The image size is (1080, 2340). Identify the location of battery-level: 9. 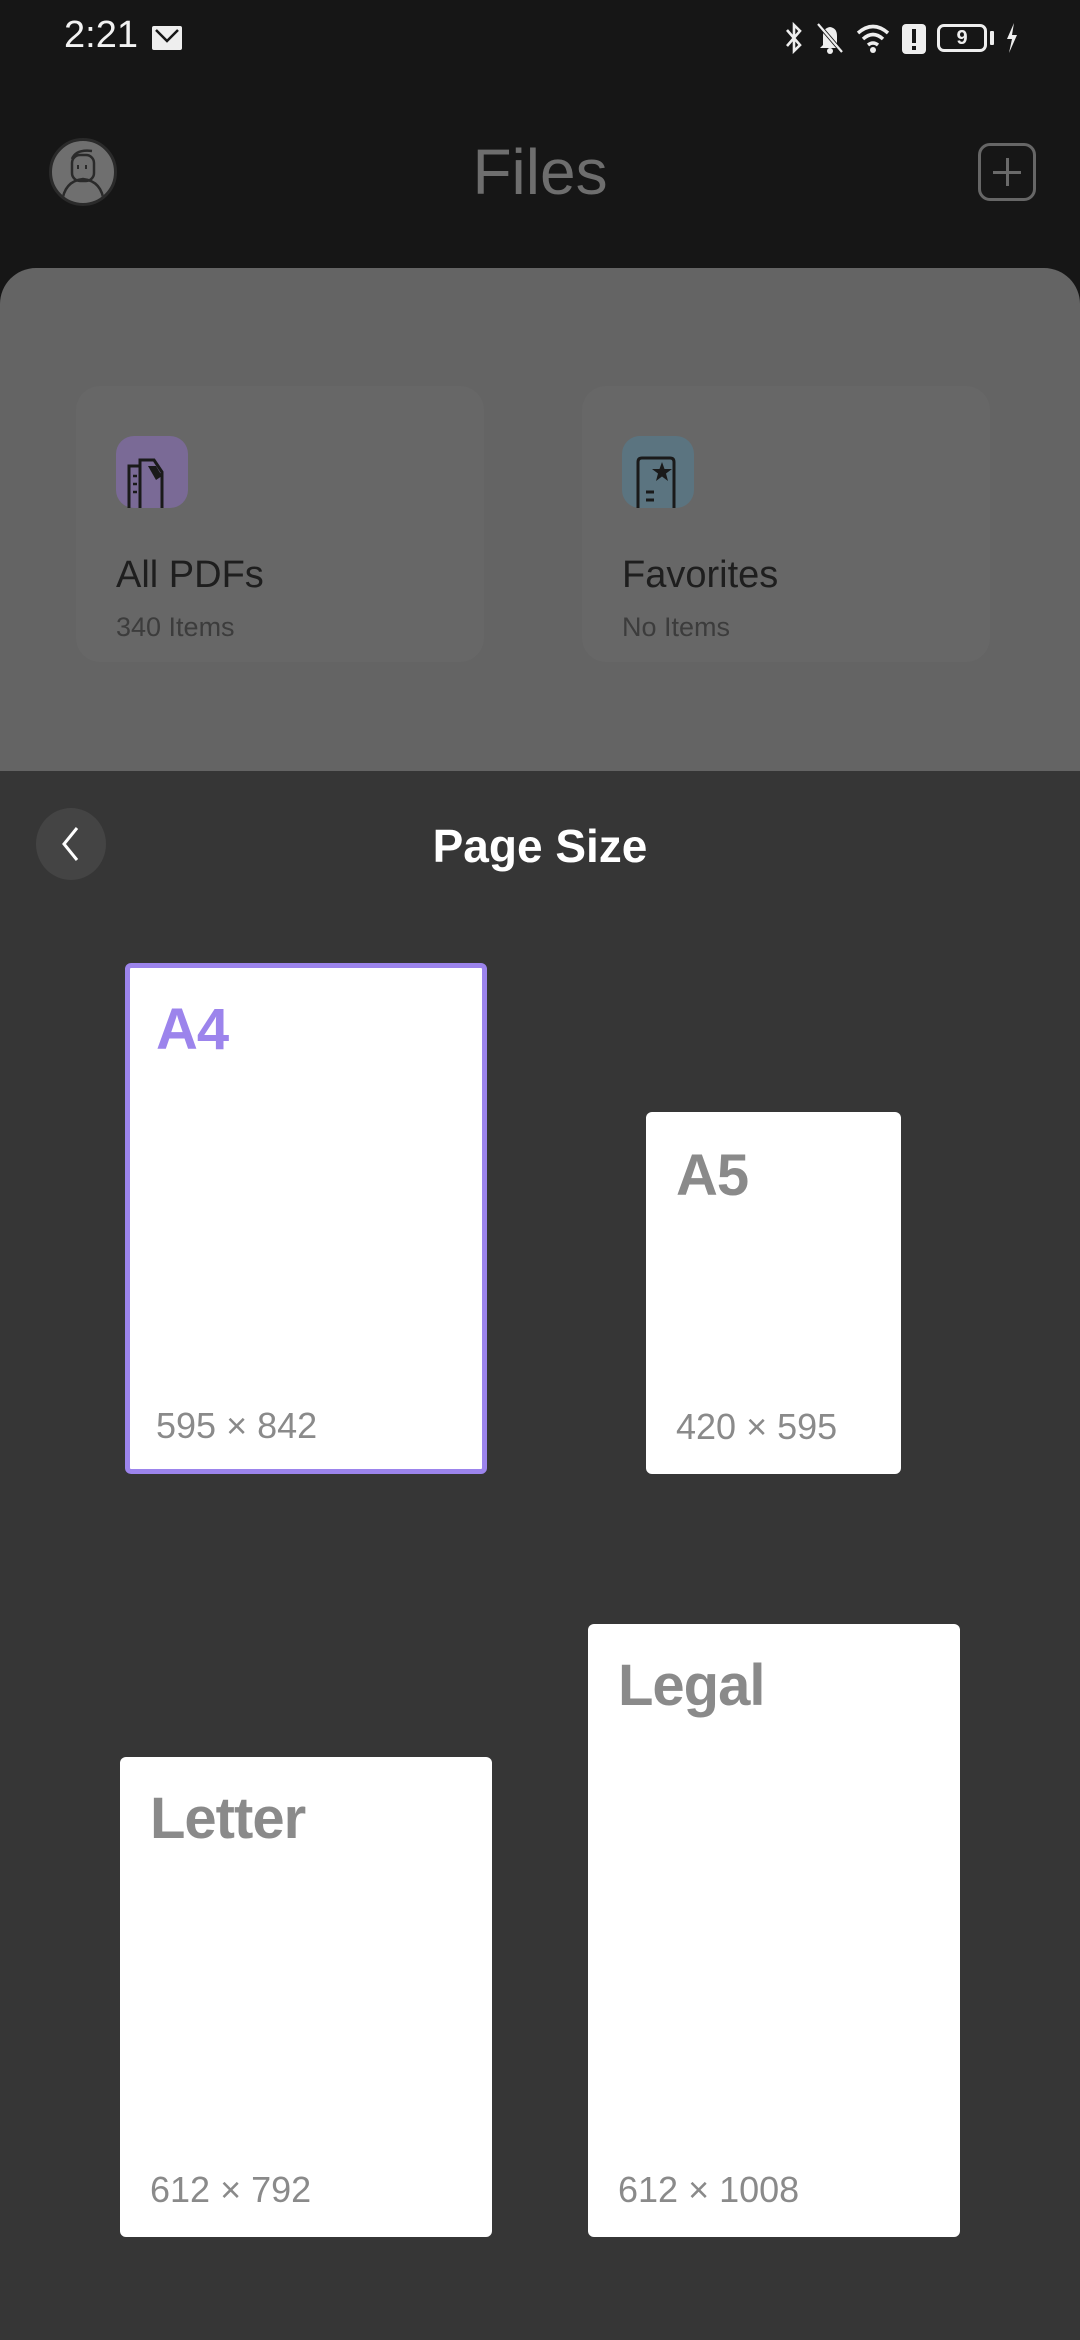
(962, 38).